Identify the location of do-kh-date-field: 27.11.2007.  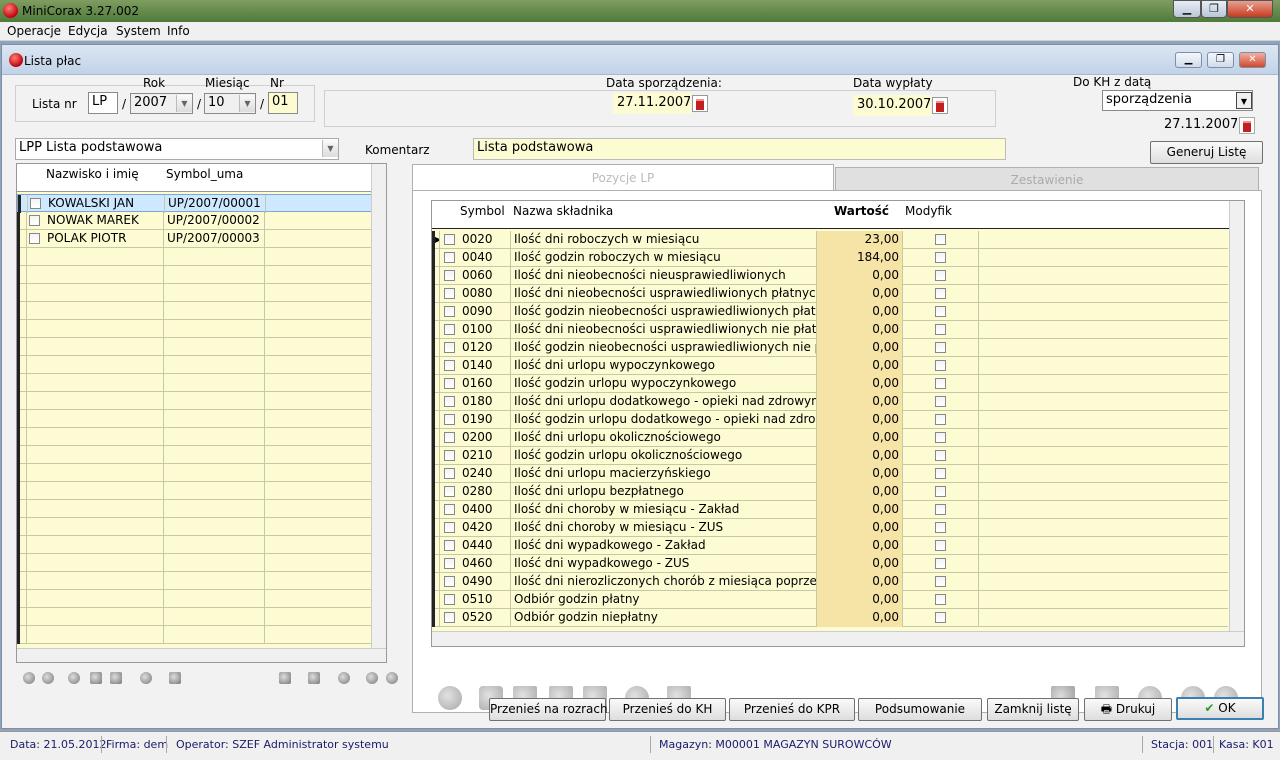
(1199, 125).